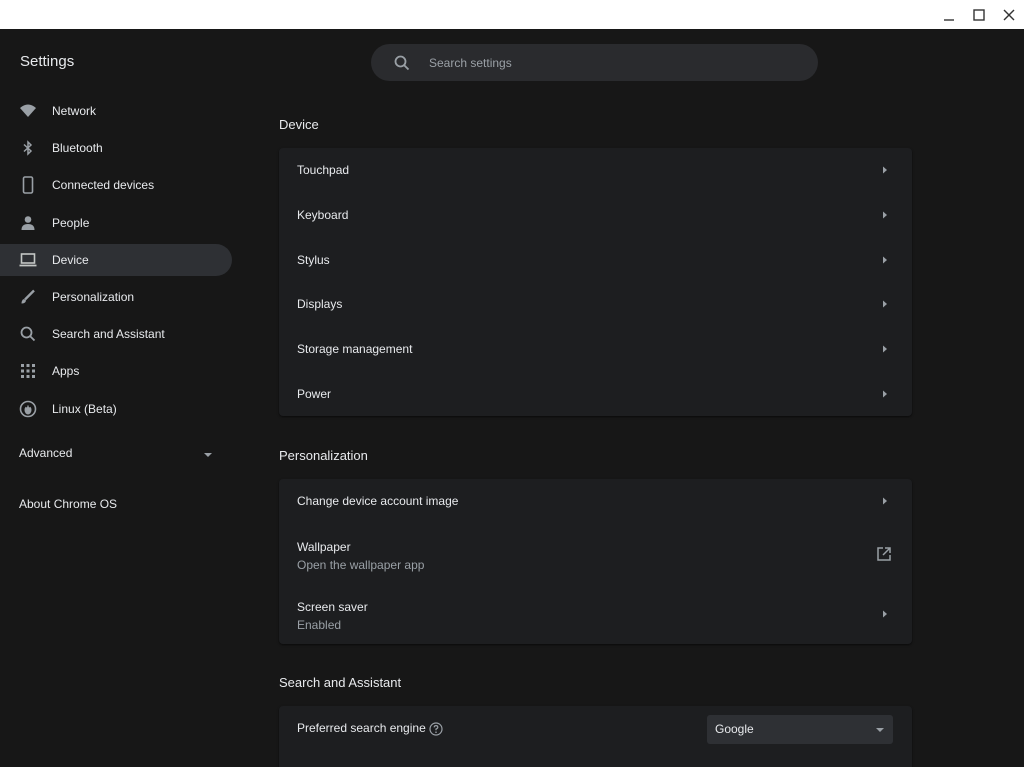 The image size is (1024, 767). I want to click on close-button, so click(1009, 15).